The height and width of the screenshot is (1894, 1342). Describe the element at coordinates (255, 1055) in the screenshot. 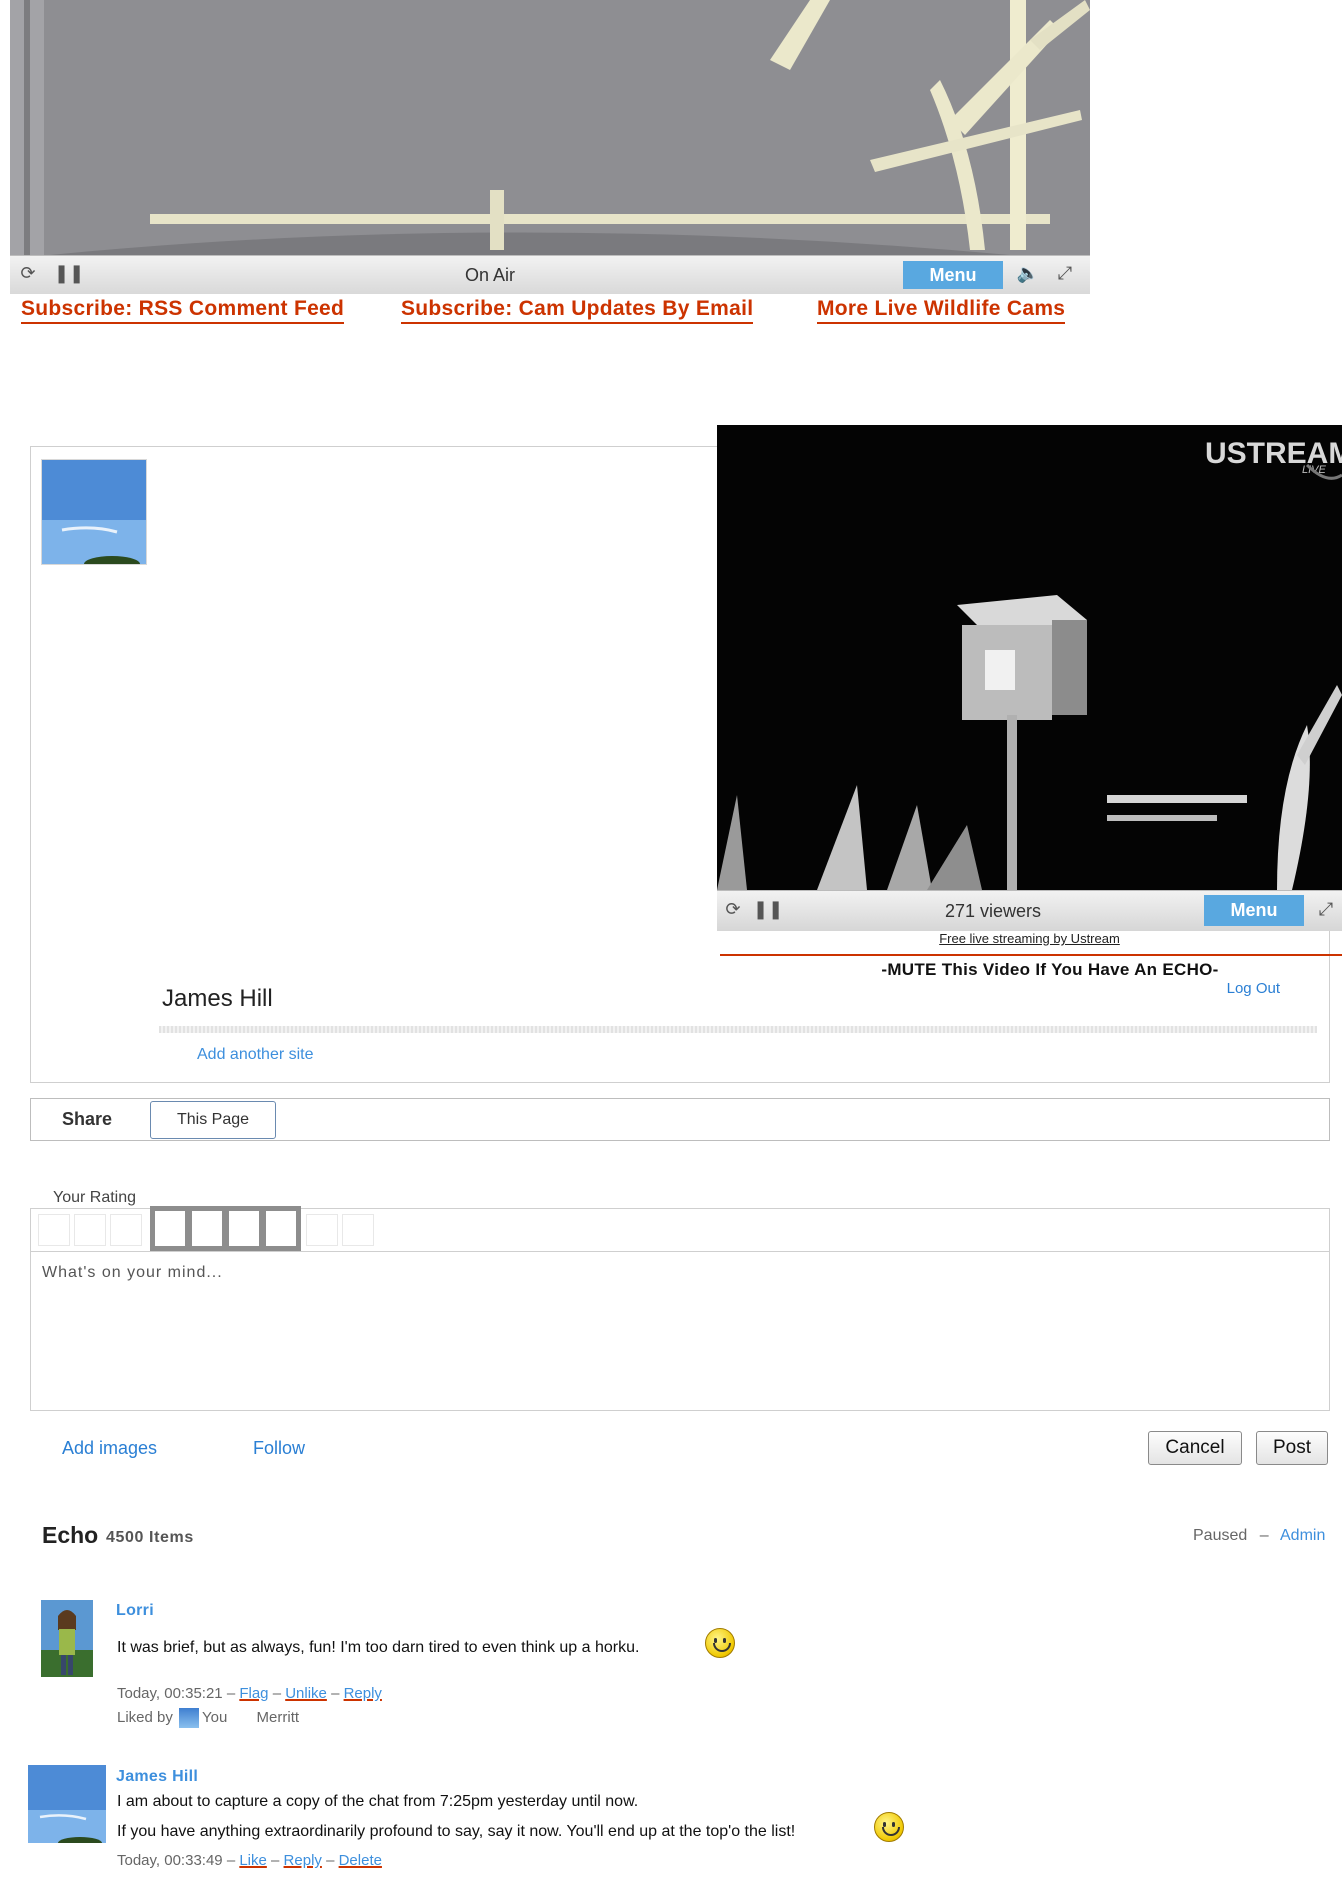

I see `add-another-site-link: Add another site` at that location.